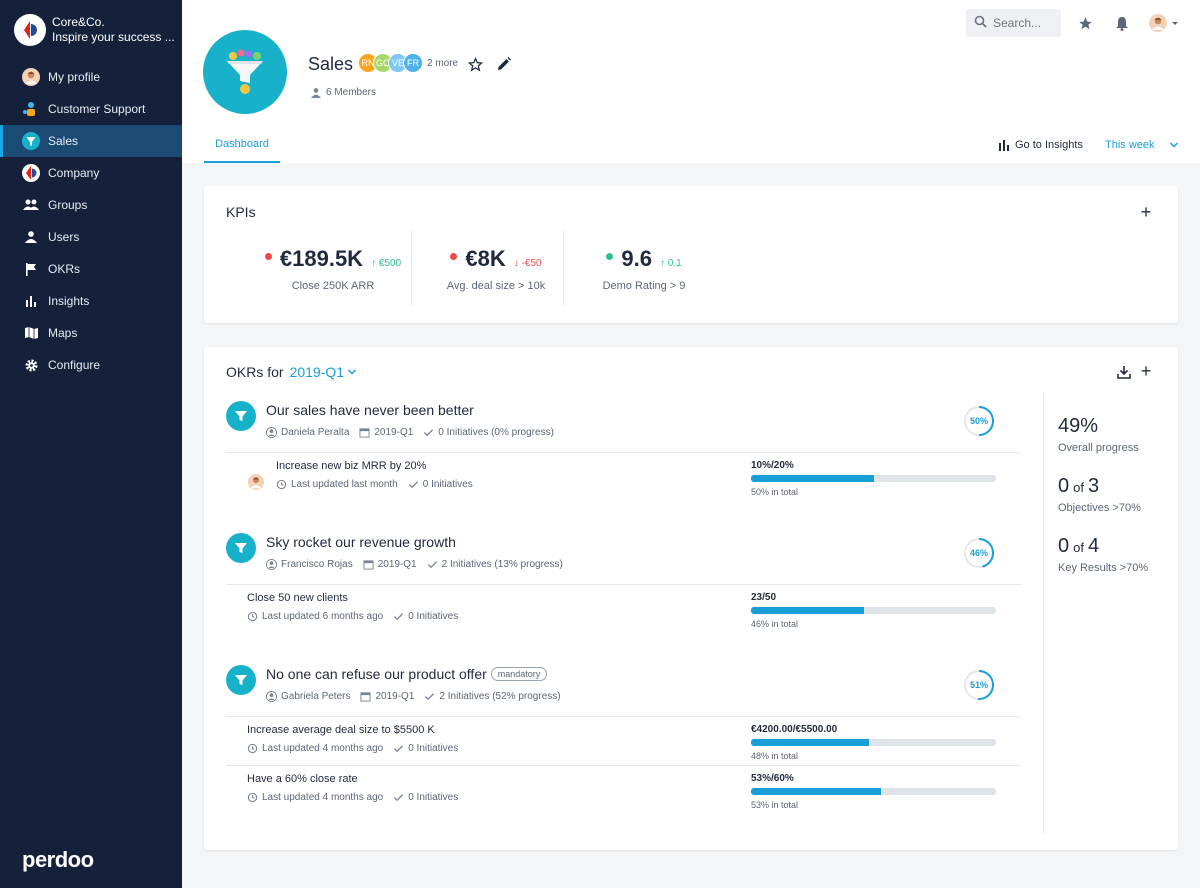  What do you see at coordinates (91, 173) in the screenshot?
I see `sidebar-item-company: Company` at bounding box center [91, 173].